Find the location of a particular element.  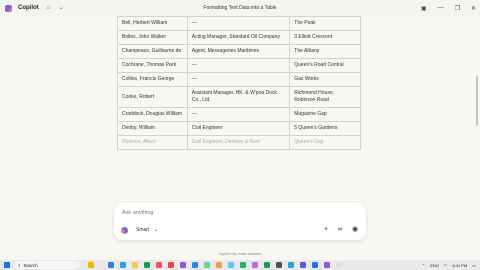

scroll-fade is located at coordinates (239, 183).